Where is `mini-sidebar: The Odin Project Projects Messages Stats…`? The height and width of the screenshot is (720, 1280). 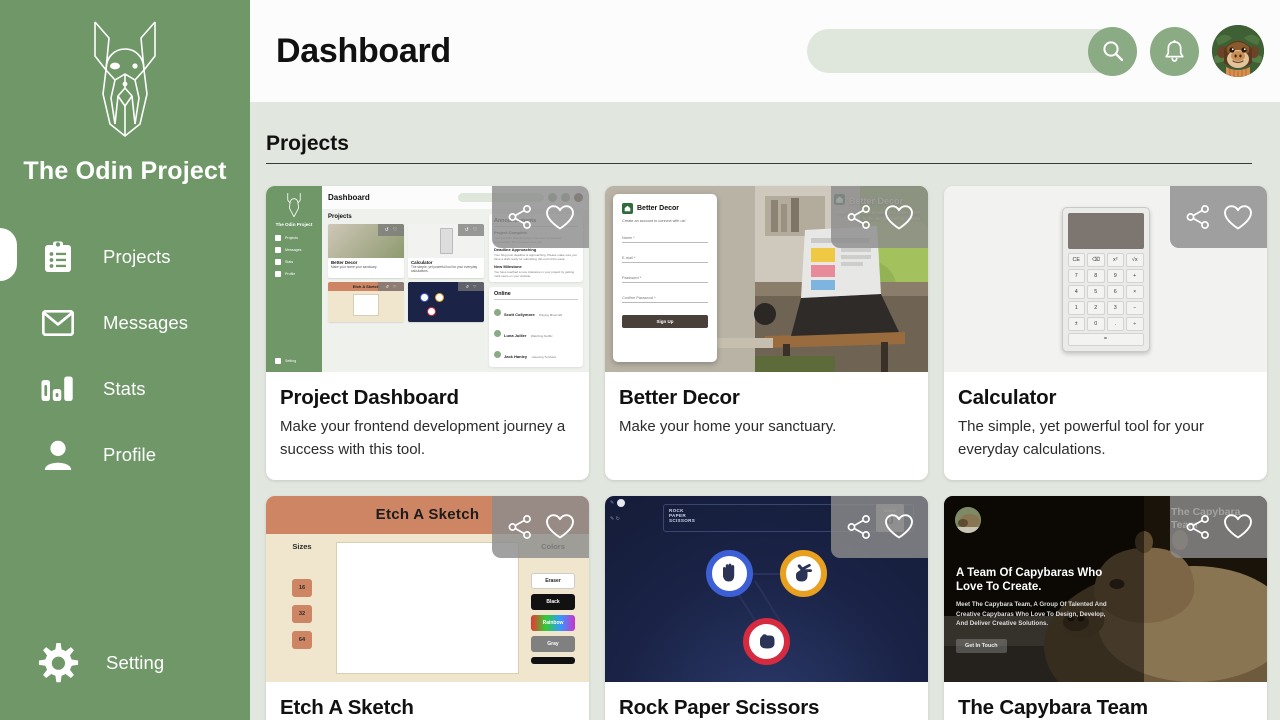 mini-sidebar: The Odin Project Projects Messages Stats… is located at coordinates (294, 279).